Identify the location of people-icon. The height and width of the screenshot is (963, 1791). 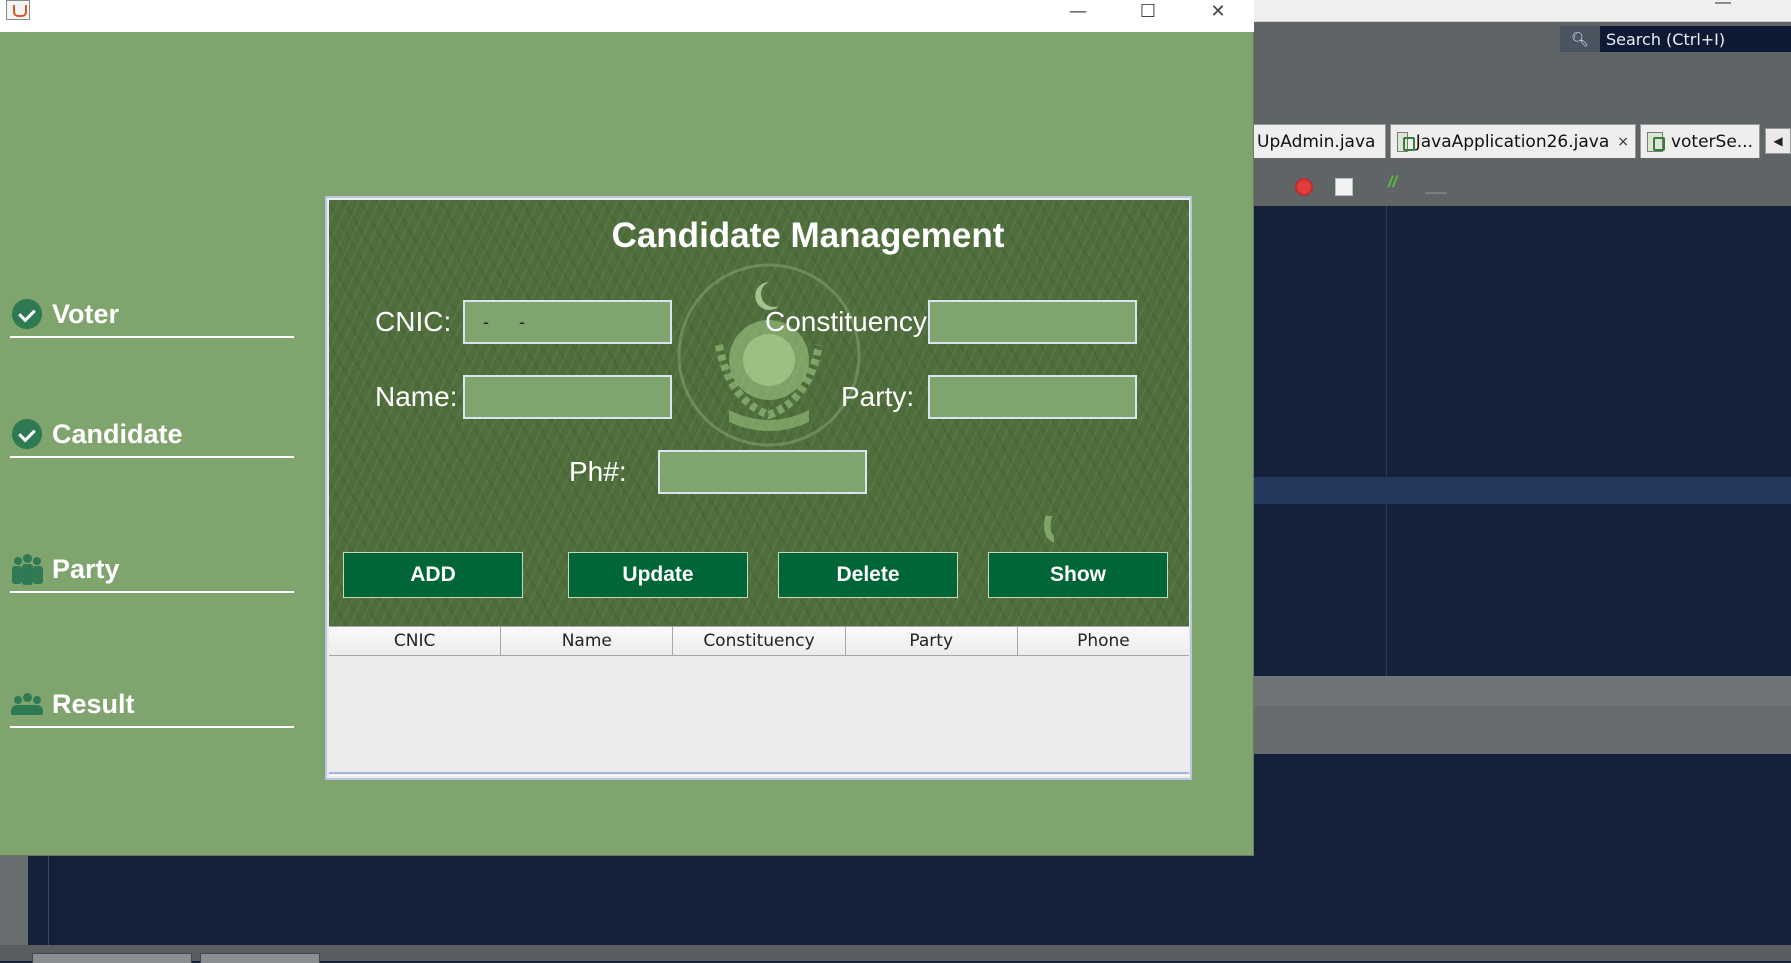
(27, 569).